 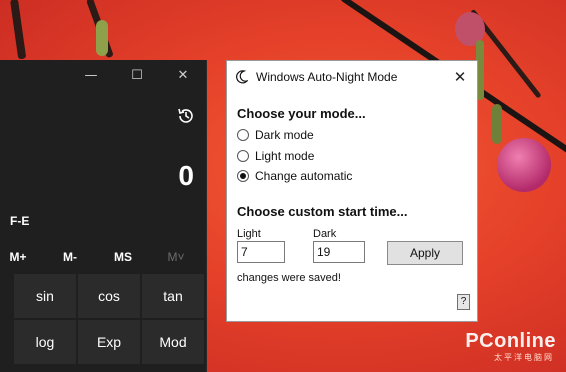 I want to click on log-button: log, so click(x=45, y=342).